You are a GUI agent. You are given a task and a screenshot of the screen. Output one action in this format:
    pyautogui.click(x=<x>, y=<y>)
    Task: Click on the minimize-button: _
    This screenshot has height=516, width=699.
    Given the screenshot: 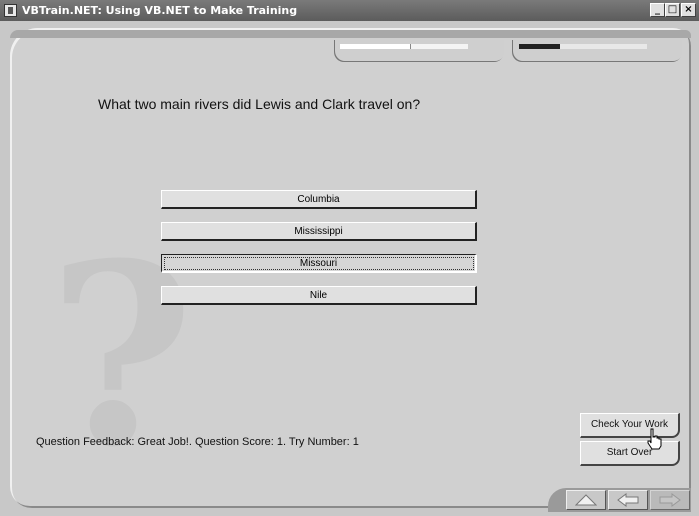 What is the action you would take?
    pyautogui.click(x=657, y=10)
    